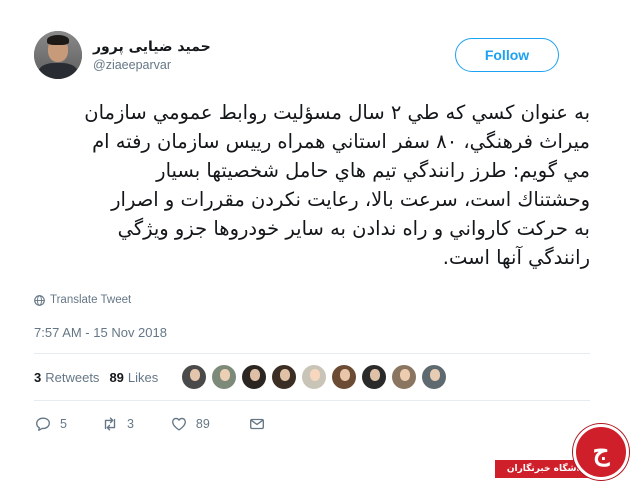  What do you see at coordinates (563, 447) in the screenshot?
I see `news-agency-watermark: باشگاه خبرنگاران ج` at bounding box center [563, 447].